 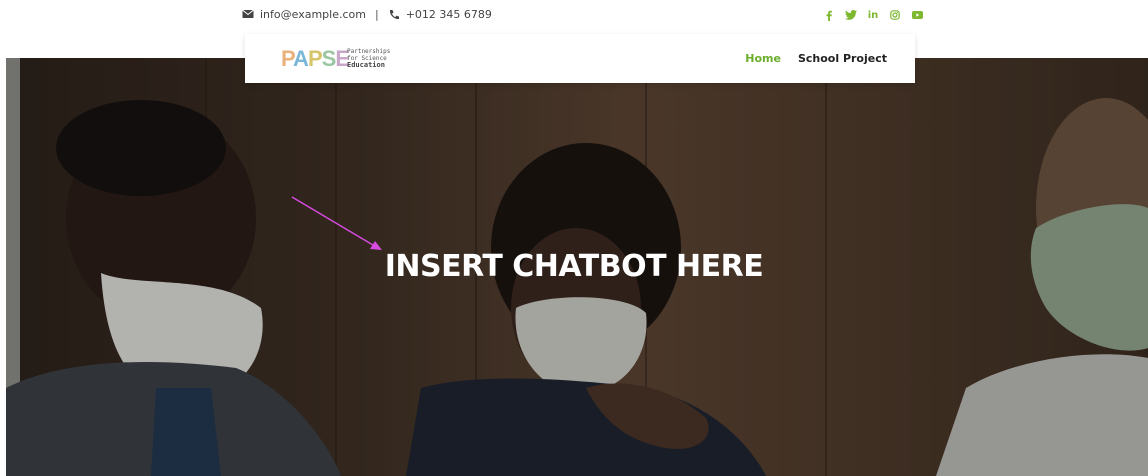 What do you see at coordinates (574, 266) in the screenshot?
I see `hero-headline: INSERT CHATBOT HERE` at bounding box center [574, 266].